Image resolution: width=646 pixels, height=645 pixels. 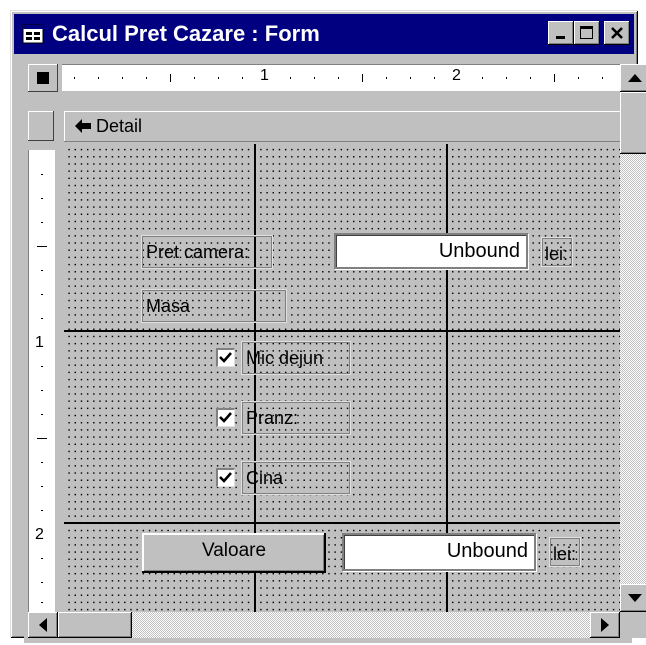 I want to click on scroll-right-button, so click(x=605, y=625).